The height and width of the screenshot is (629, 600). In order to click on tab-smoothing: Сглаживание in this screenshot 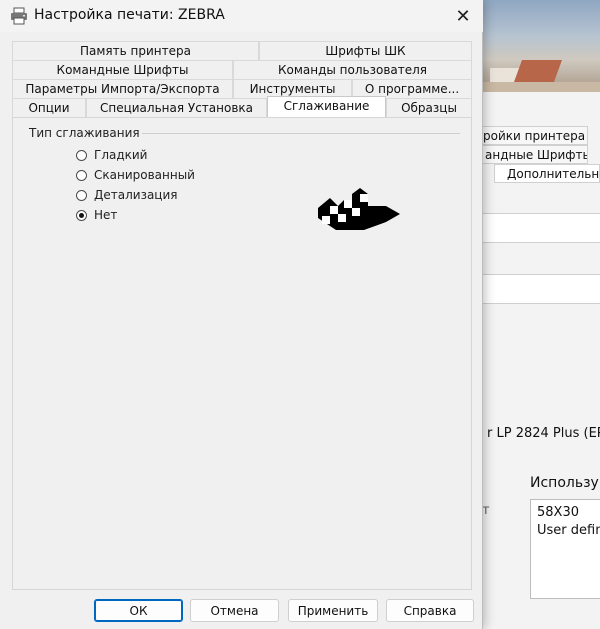, I will do `click(326, 106)`.